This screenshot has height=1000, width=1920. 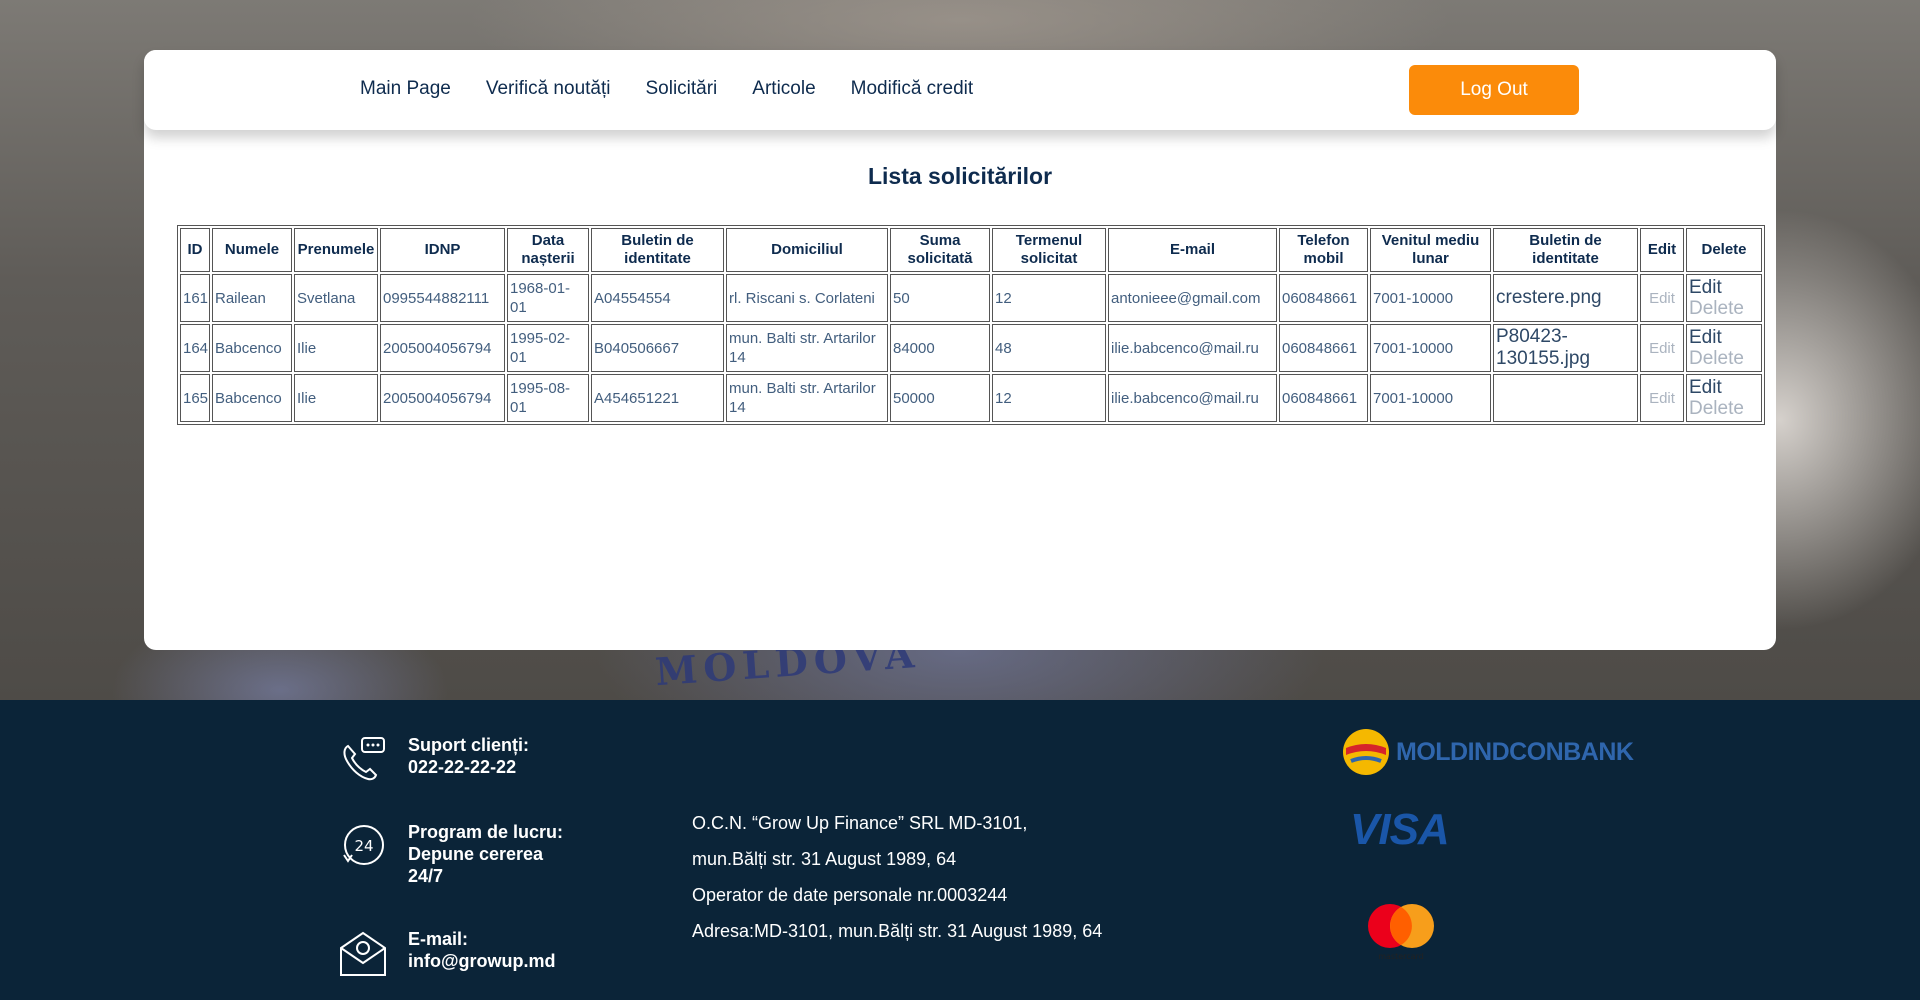 I want to click on nav-verifica-noutati: Verifică noutăți, so click(x=548, y=89).